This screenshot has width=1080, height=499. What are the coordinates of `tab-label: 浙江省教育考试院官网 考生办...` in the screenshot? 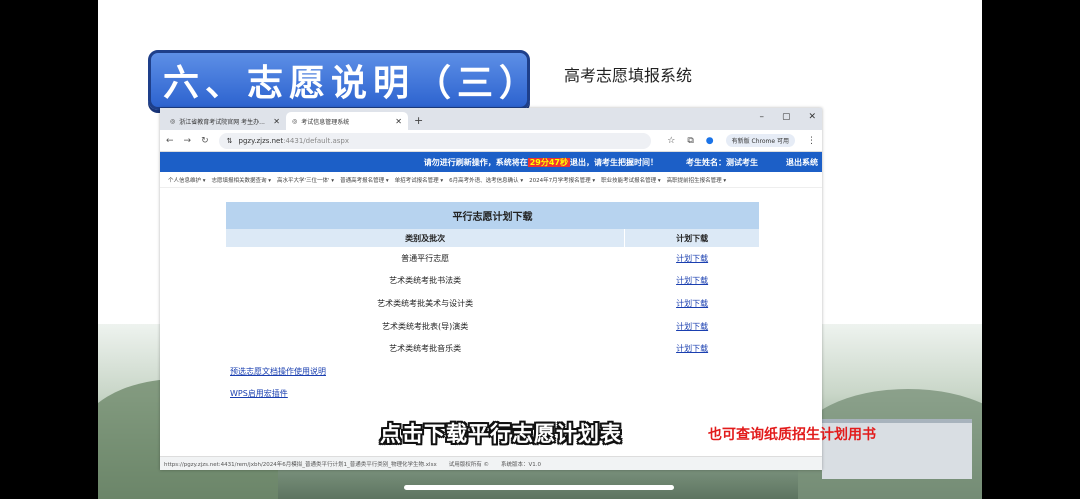 It's located at (222, 122).